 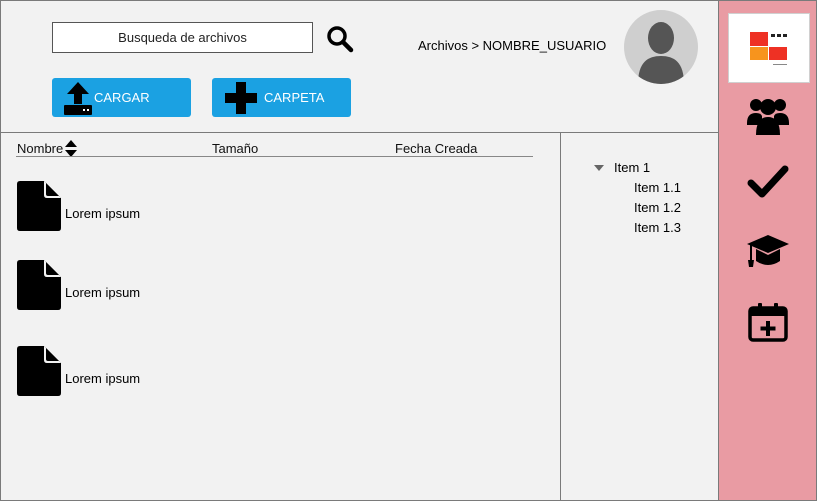 I want to click on column-header-name: Nombre, so click(x=40, y=148).